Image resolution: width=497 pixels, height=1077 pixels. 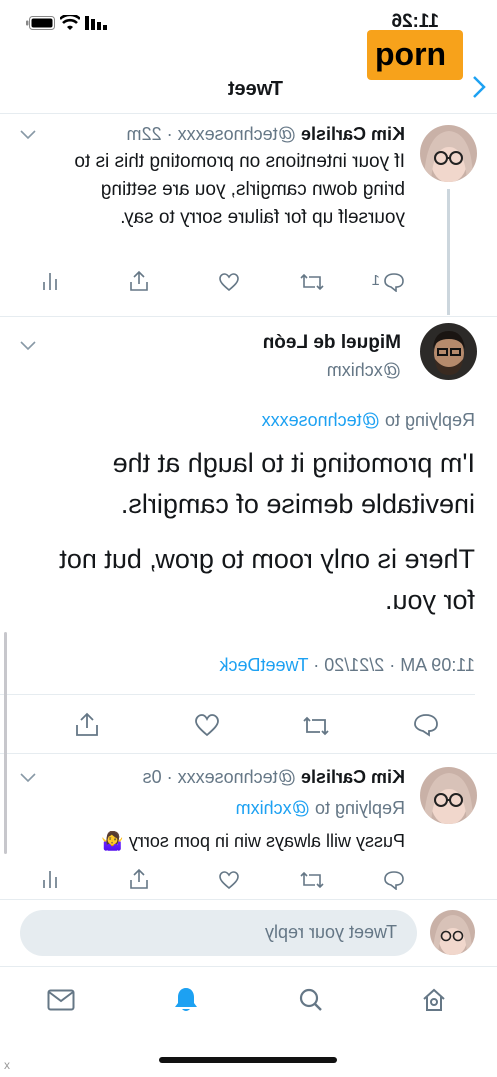 What do you see at coordinates (237, 694) in the screenshot?
I see `timestamp-divider` at bounding box center [237, 694].